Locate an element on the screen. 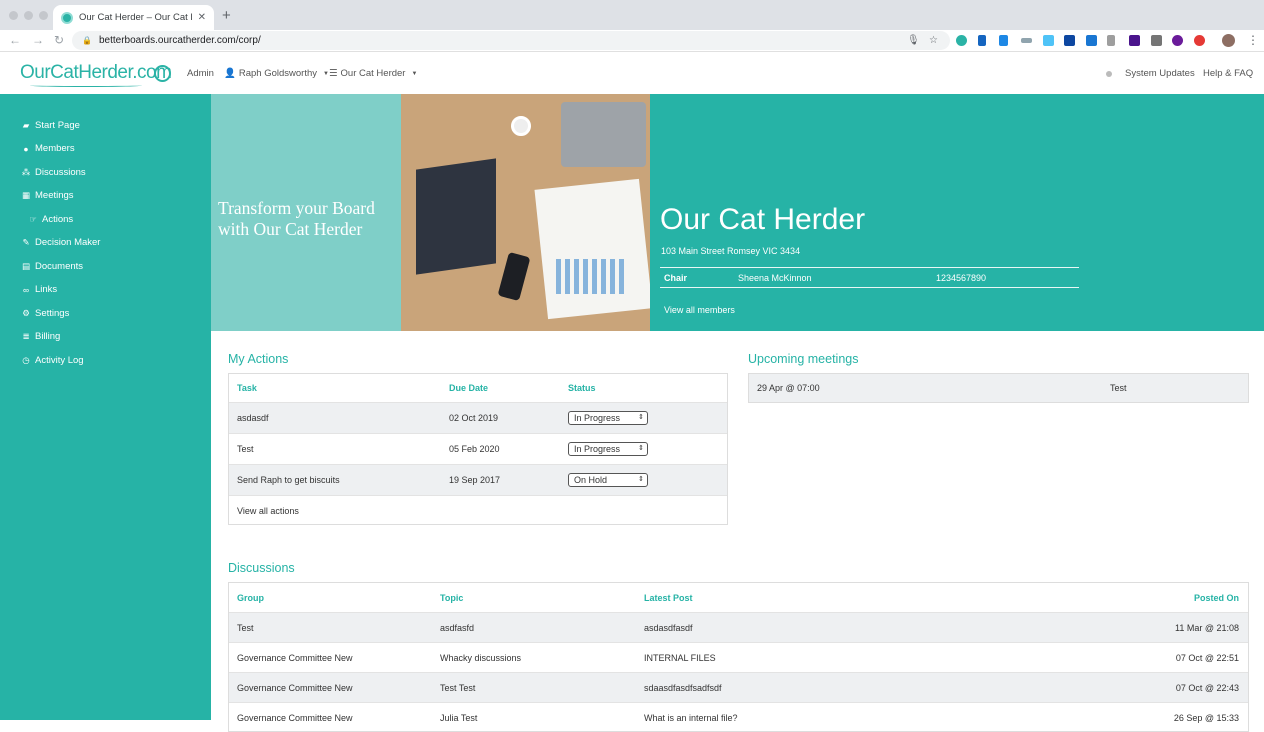 The image size is (1264, 732). help-link: Help & FAQ is located at coordinates (1228, 73).